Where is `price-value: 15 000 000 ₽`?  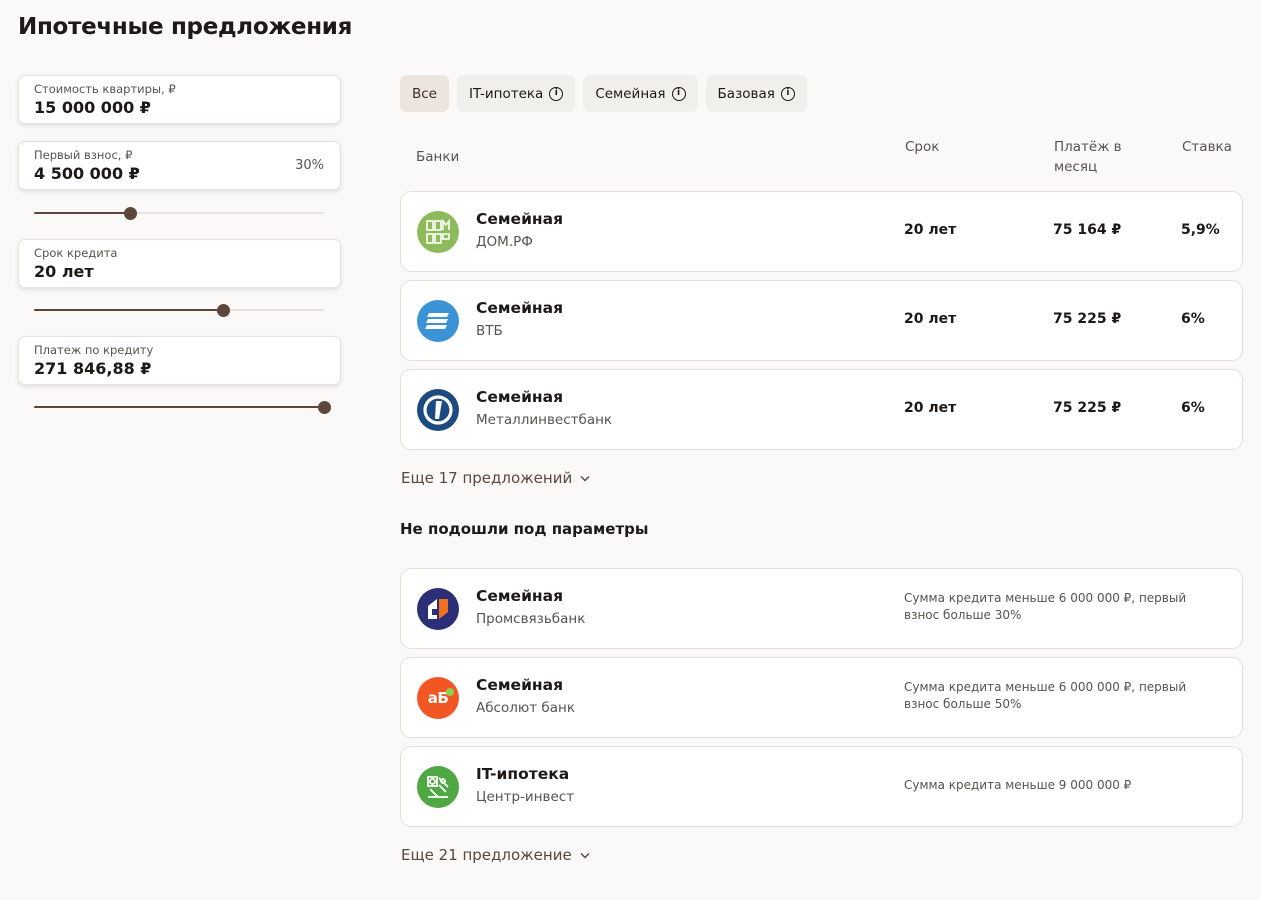 price-value: 15 000 000 ₽ is located at coordinates (179, 108).